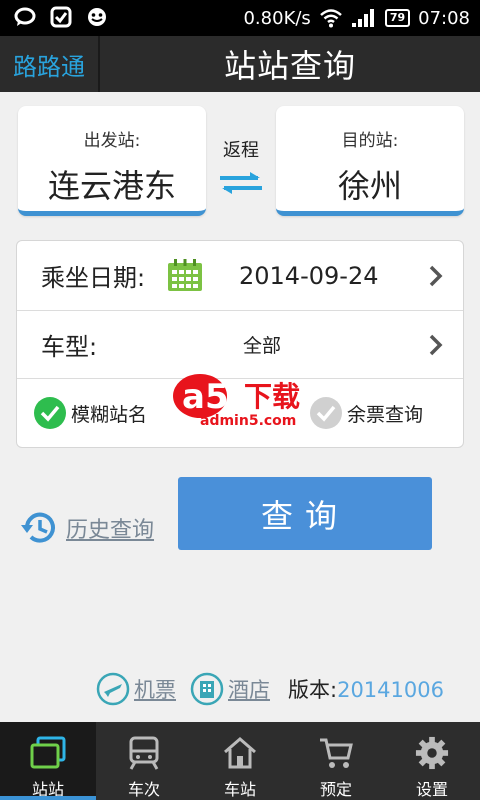 This screenshot has height=800, width=480. Describe the element at coordinates (144, 753) in the screenshot. I see `train-icon` at that location.